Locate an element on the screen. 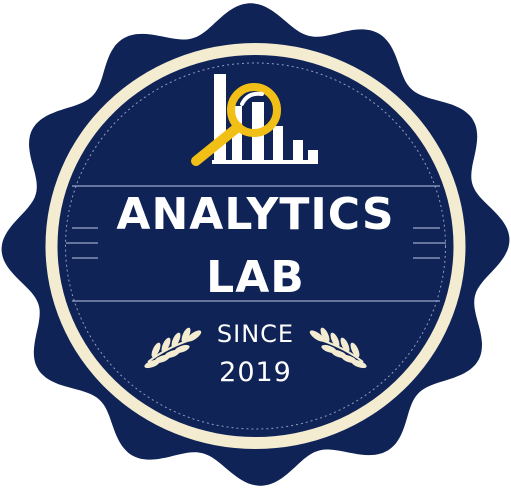 The width and height of the screenshot is (511, 489). since-year: 2019 is located at coordinates (255, 372).